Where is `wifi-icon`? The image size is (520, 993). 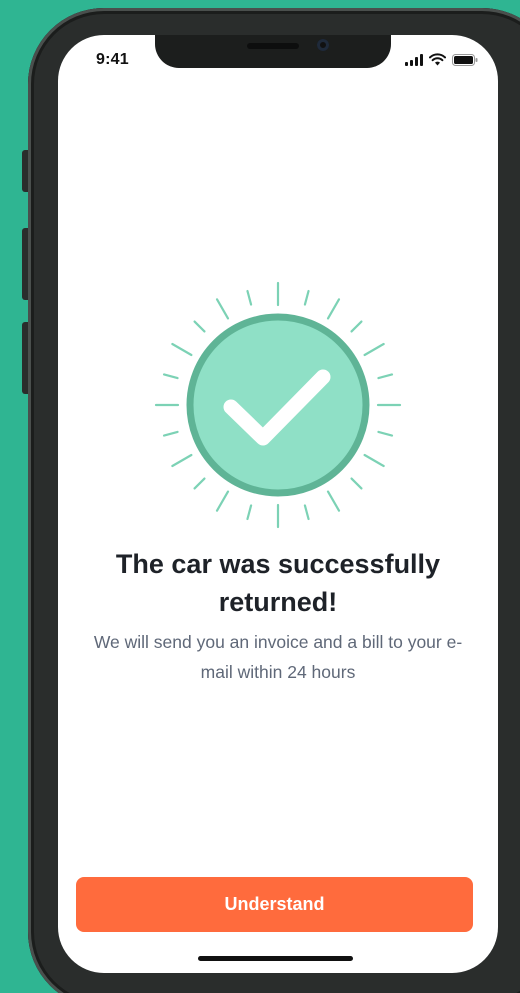 wifi-icon is located at coordinates (437, 59).